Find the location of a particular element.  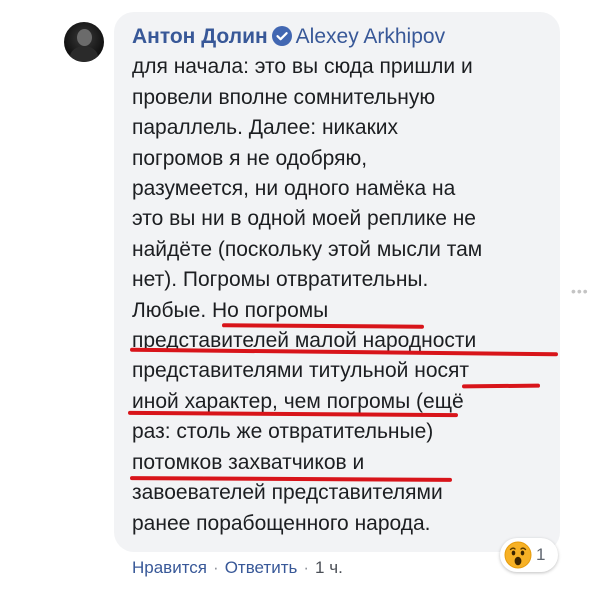

comment-line: разумеется, ни одного намёка на is located at coordinates (294, 189).